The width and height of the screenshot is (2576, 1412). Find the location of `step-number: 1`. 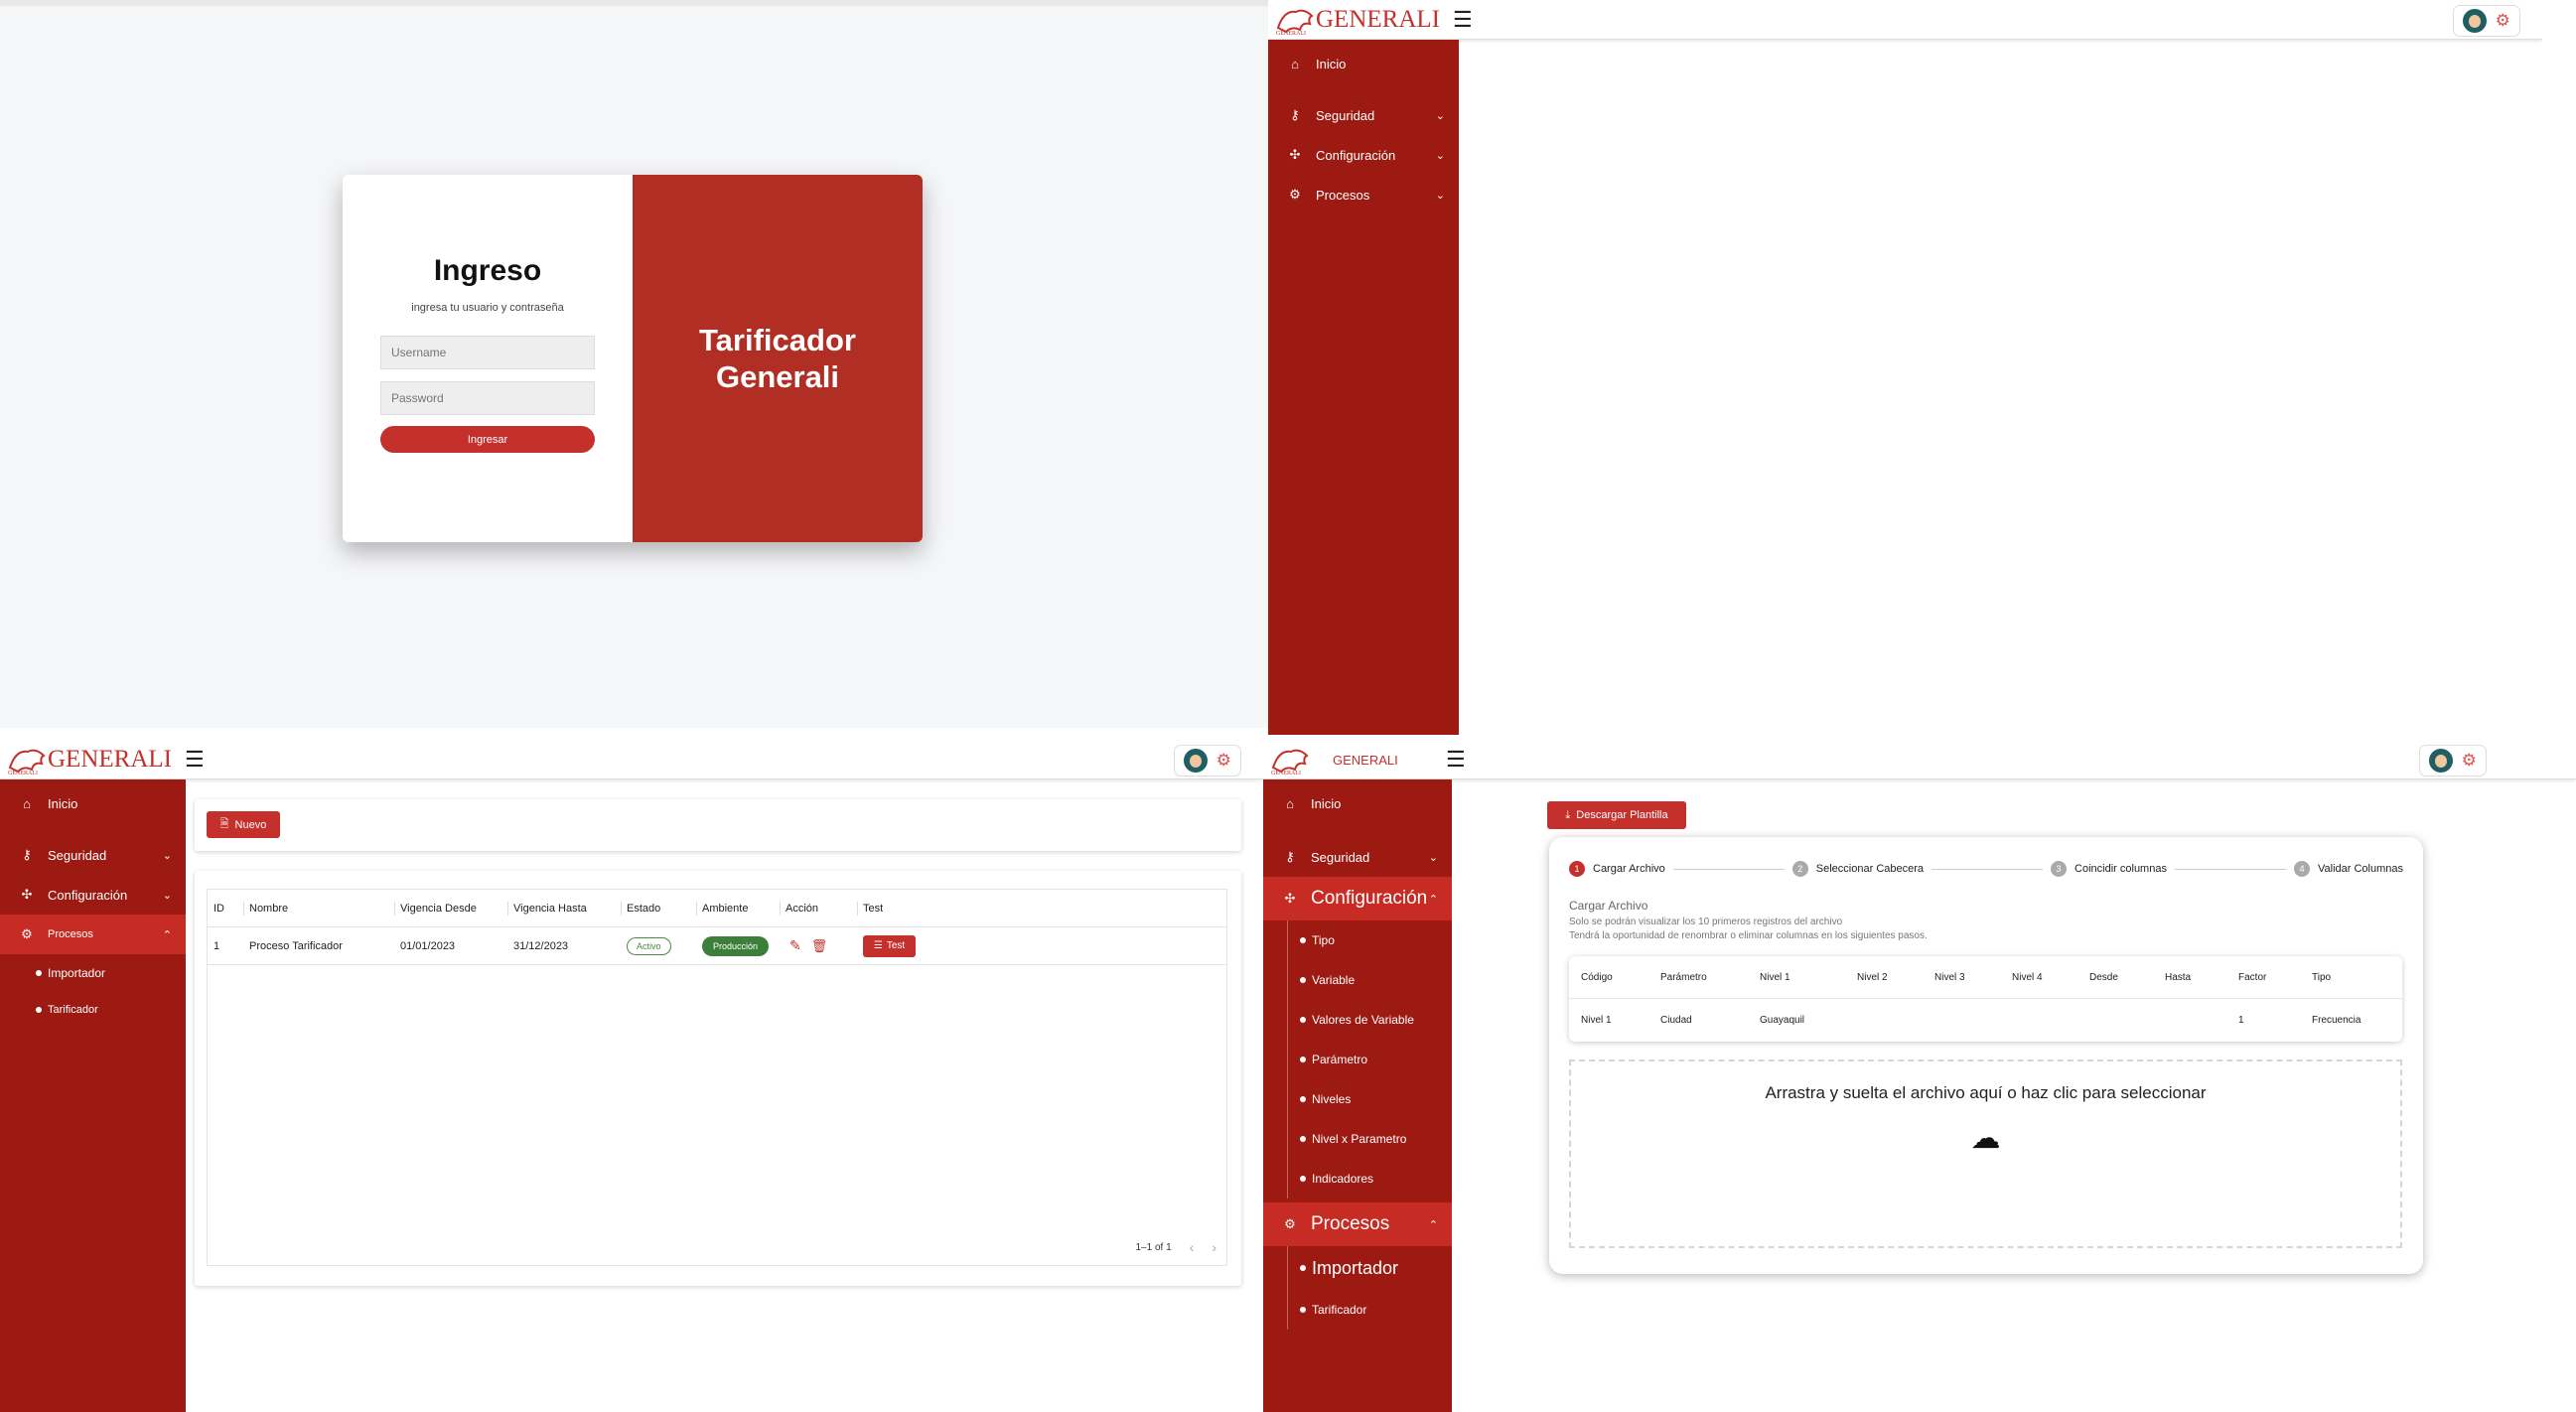

step-number: 1 is located at coordinates (1577, 869).